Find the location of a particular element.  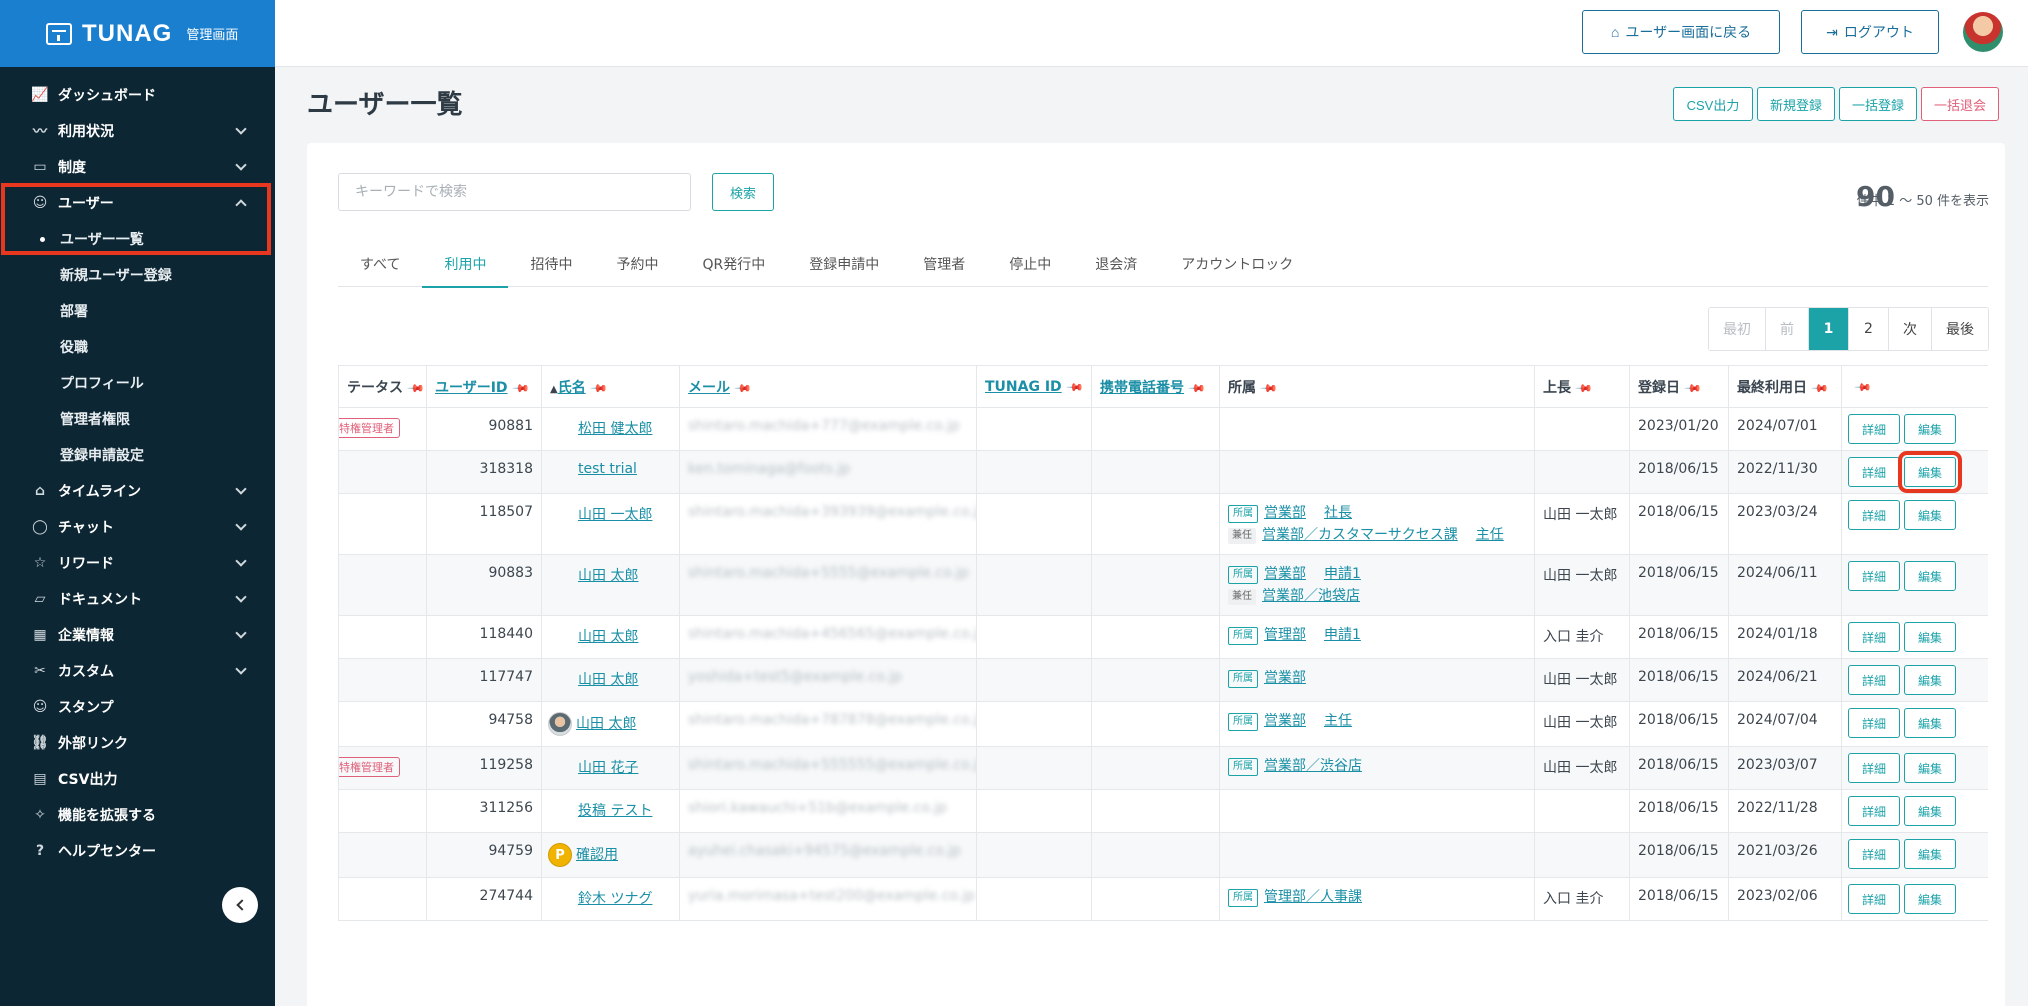

user-name-link: 確認用 is located at coordinates (597, 855).